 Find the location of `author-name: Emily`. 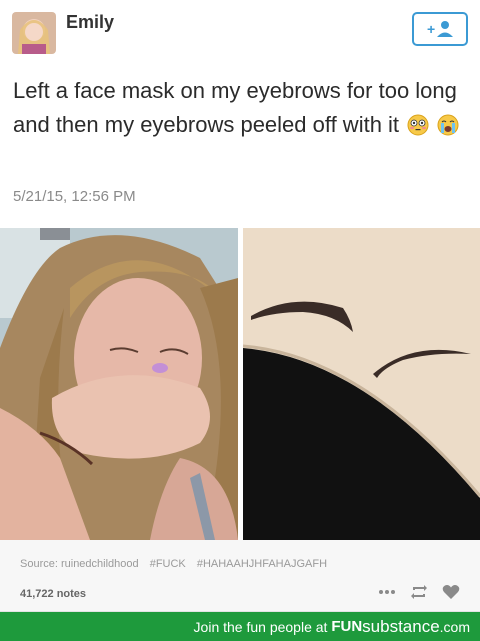

author-name: Emily is located at coordinates (90, 22).